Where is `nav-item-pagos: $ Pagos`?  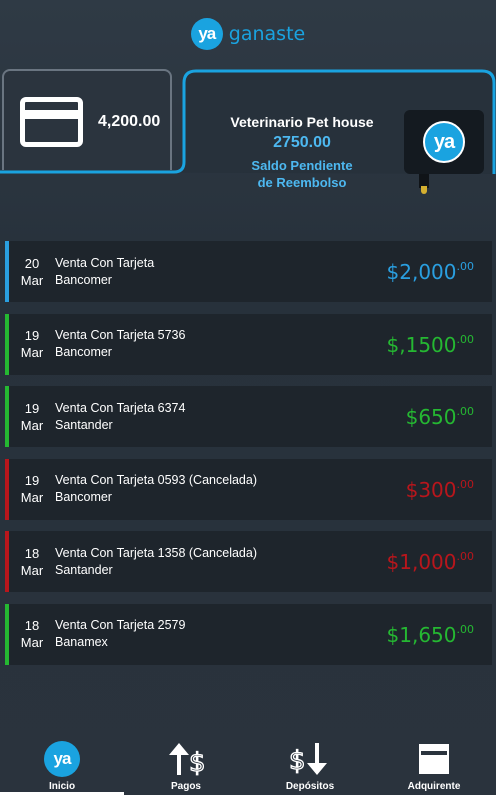
nav-item-pagos: $ Pagos is located at coordinates (186, 767).